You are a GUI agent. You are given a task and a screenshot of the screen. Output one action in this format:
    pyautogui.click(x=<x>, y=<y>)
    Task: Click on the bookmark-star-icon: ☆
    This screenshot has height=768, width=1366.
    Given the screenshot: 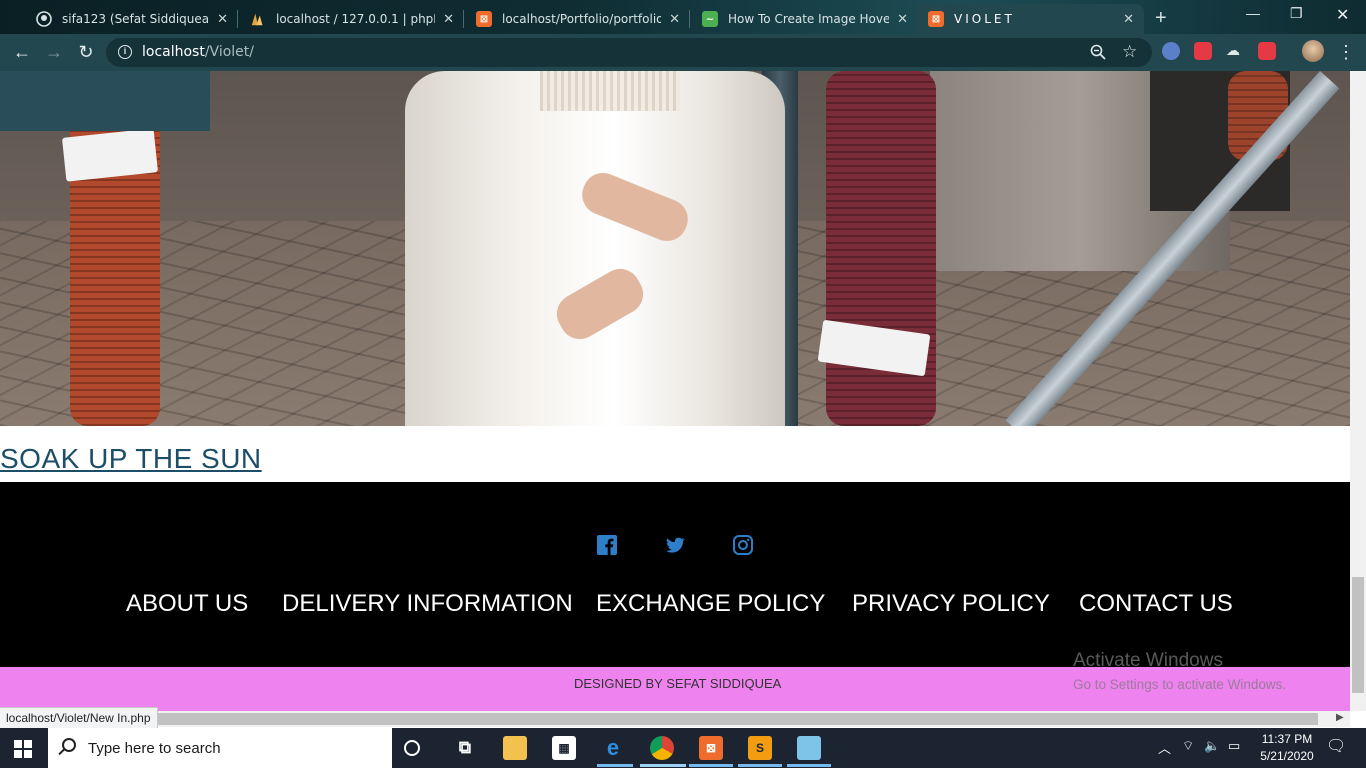 What is the action you would take?
    pyautogui.click(x=1129, y=52)
    